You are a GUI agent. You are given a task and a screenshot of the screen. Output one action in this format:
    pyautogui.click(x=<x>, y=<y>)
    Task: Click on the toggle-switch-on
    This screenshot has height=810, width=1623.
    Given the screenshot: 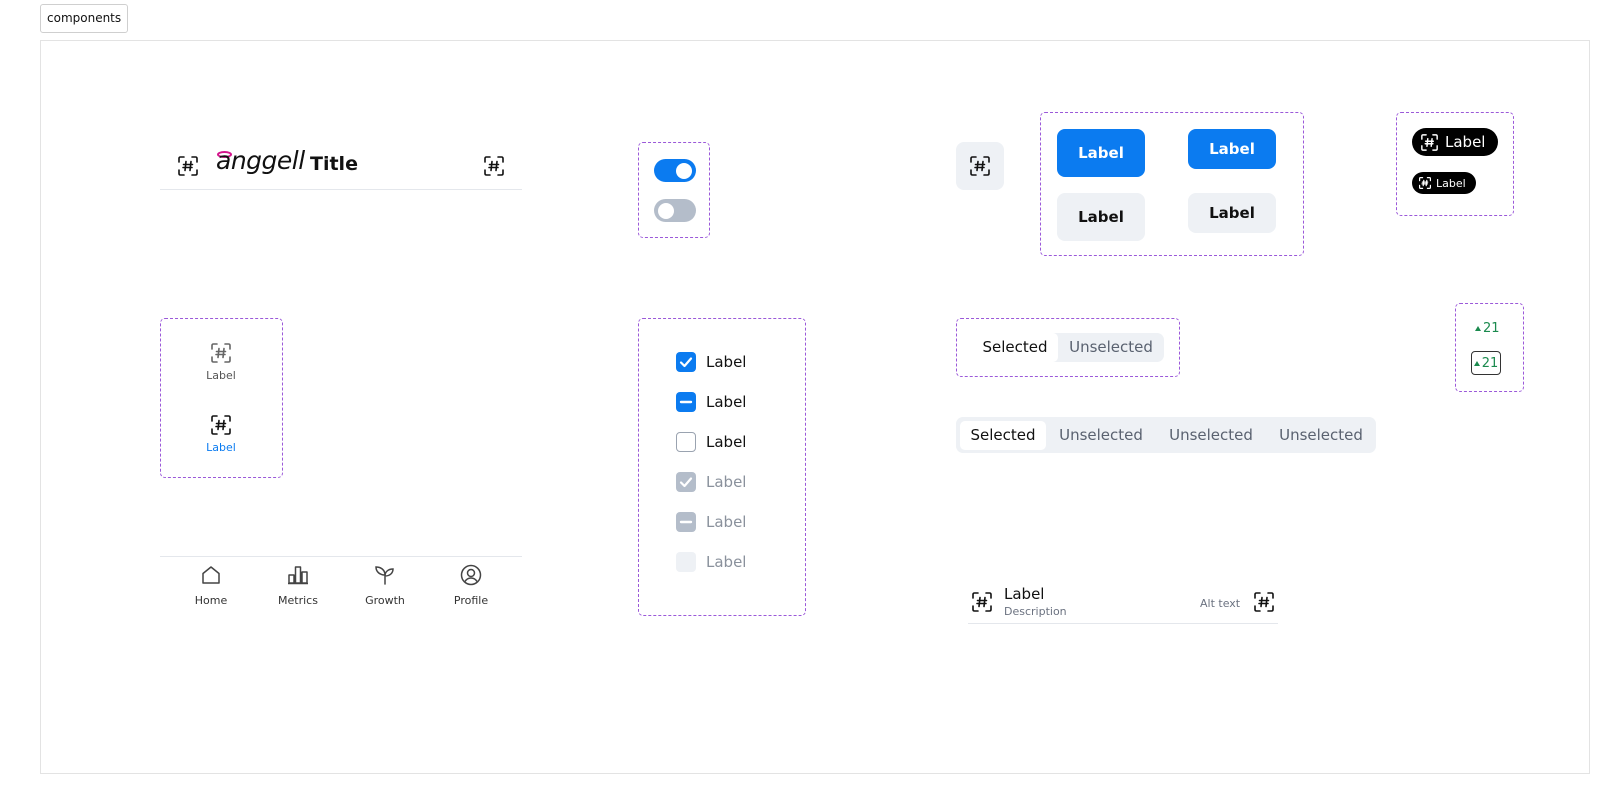 What is the action you would take?
    pyautogui.click(x=675, y=170)
    